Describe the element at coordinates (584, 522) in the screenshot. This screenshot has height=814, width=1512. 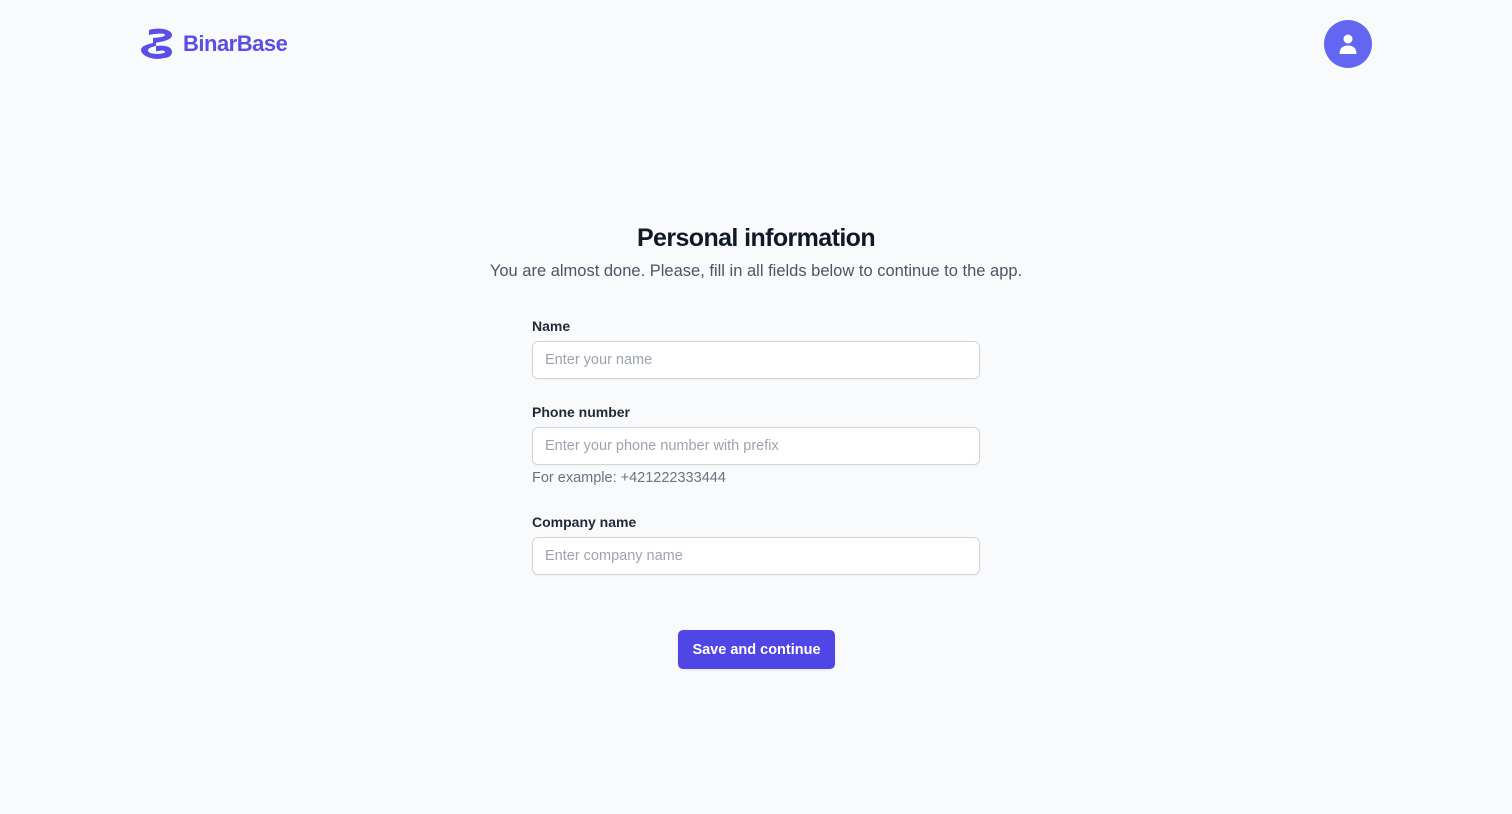
I see `company-name-label: Company name` at that location.